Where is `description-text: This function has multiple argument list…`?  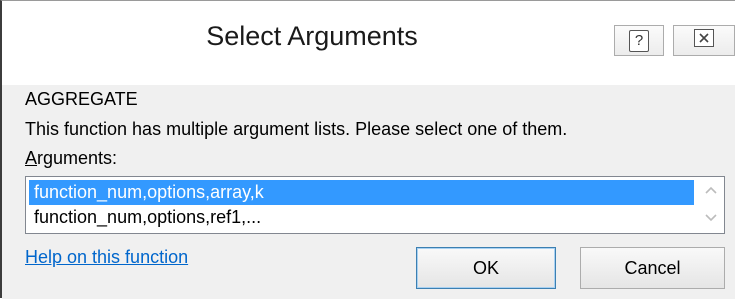 description-text: This function has multiple argument list… is located at coordinates (296, 129).